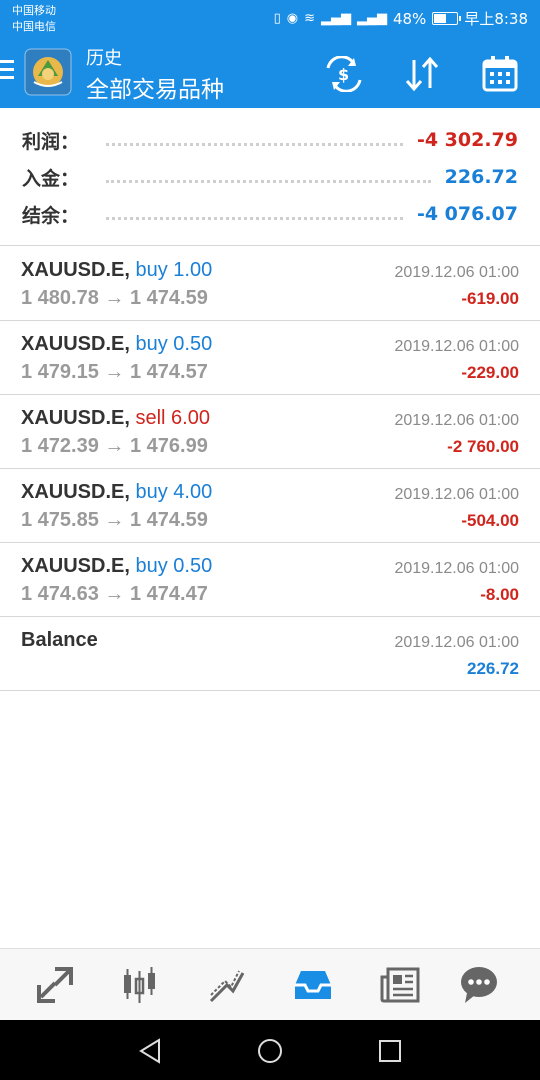 The height and width of the screenshot is (1080, 540). I want to click on trade-prices: 1 475.85 → 1 474.59, so click(114, 520).